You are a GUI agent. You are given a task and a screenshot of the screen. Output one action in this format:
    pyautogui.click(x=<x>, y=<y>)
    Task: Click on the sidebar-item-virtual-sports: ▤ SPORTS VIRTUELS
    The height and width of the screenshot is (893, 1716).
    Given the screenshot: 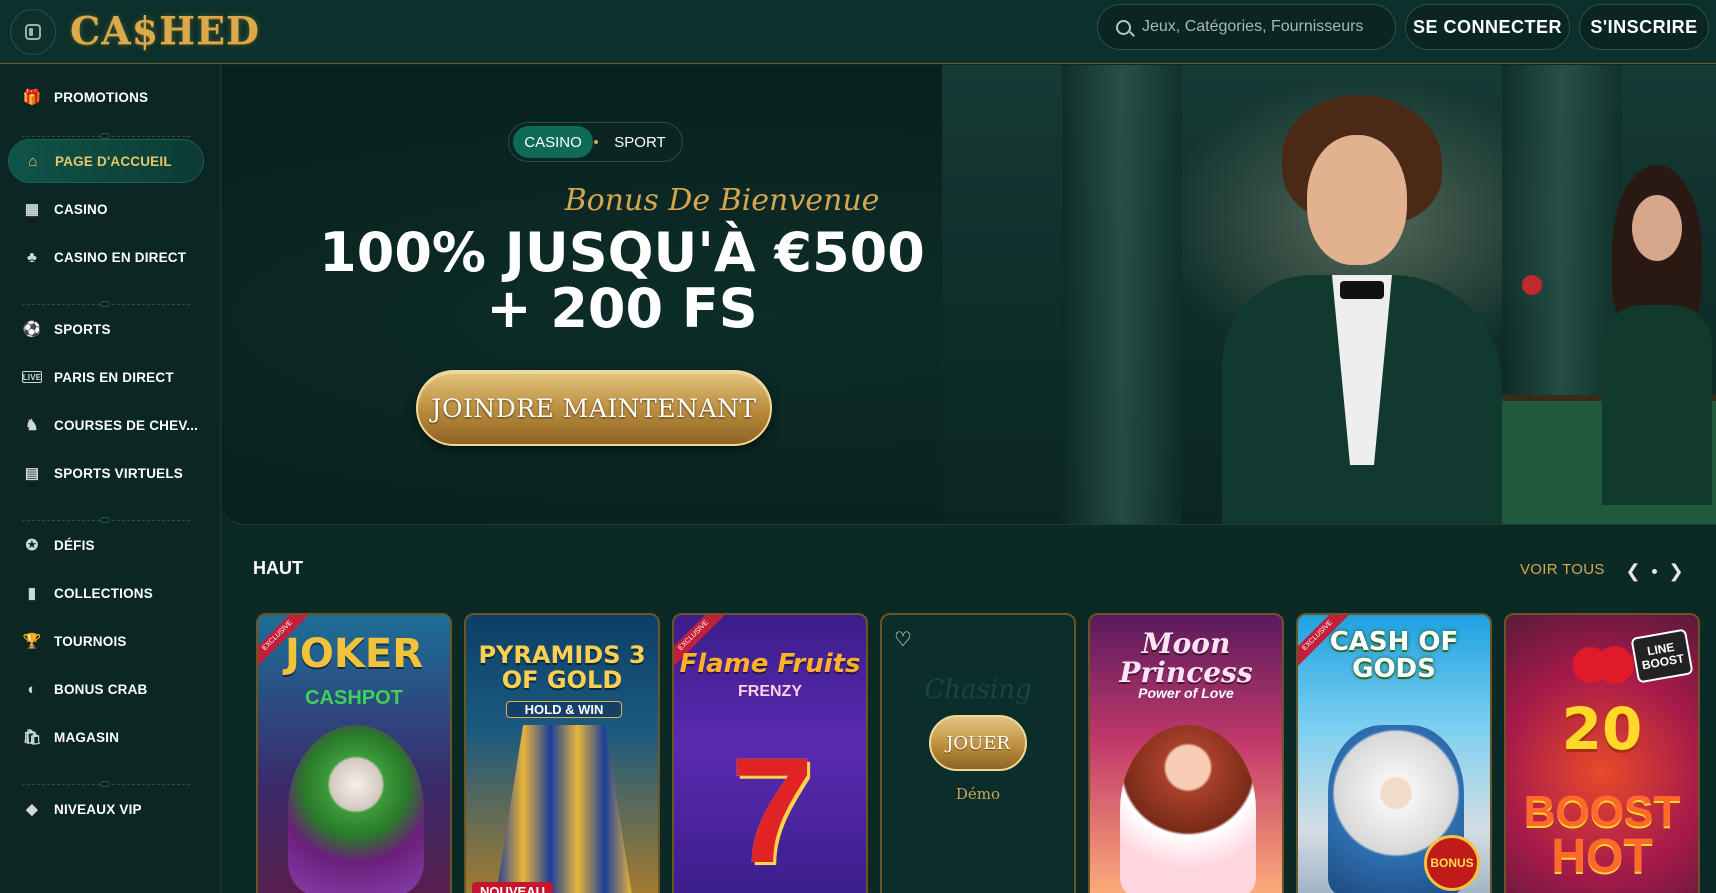 What is the action you would take?
    pyautogui.click(x=106, y=473)
    